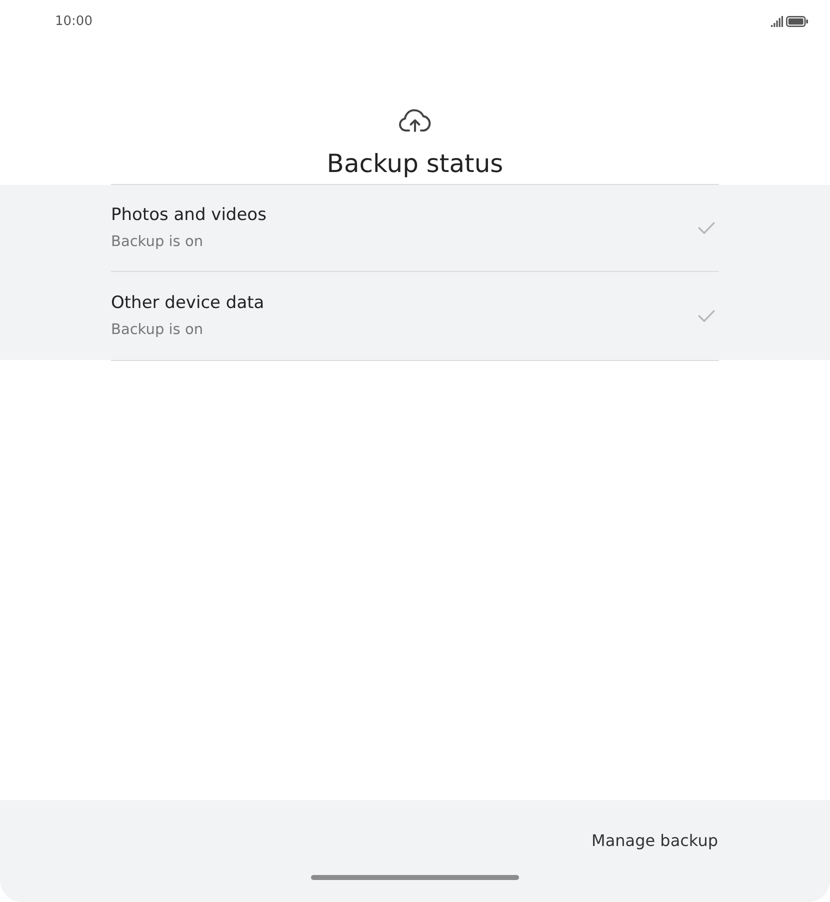  I want to click on backup-item: Other device data Backup is on, so click(415, 316).